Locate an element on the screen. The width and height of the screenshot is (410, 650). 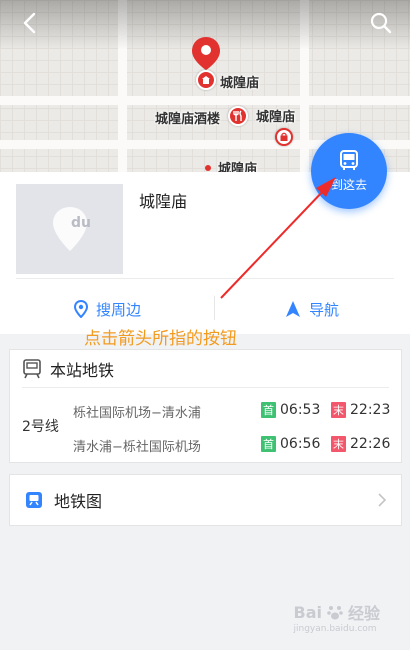
place-title: 城隍庙 is located at coordinates (163, 201).